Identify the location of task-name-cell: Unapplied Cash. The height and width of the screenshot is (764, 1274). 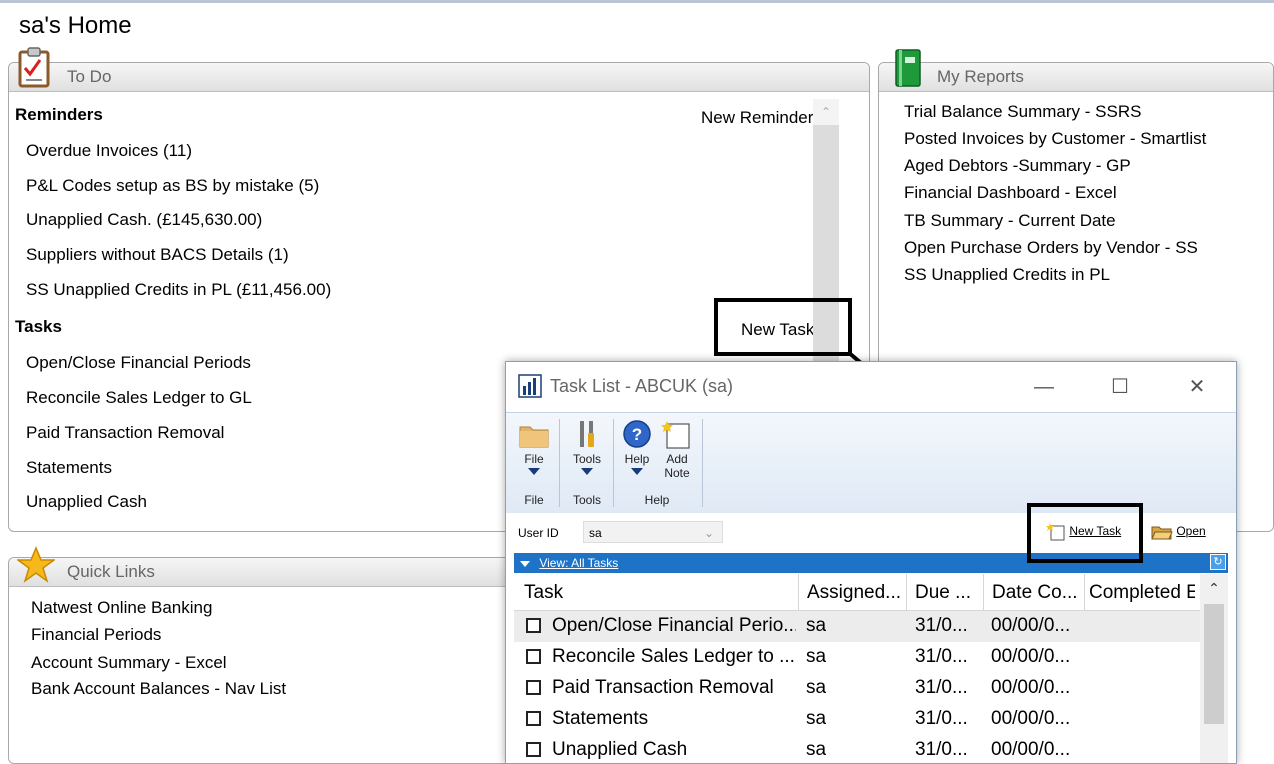
(620, 749).